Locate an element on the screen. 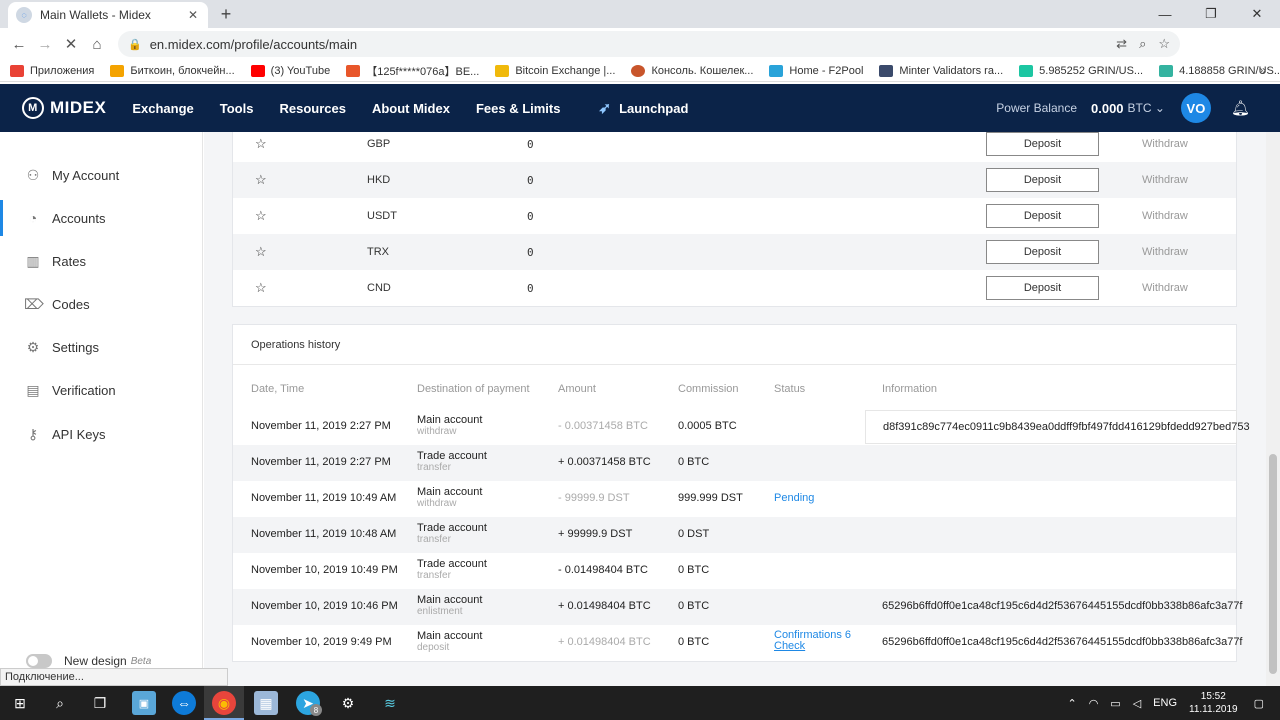 This screenshot has height=720, width=1280. sidebar-item-my-account: ⚇ My Account is located at coordinates (101, 175).